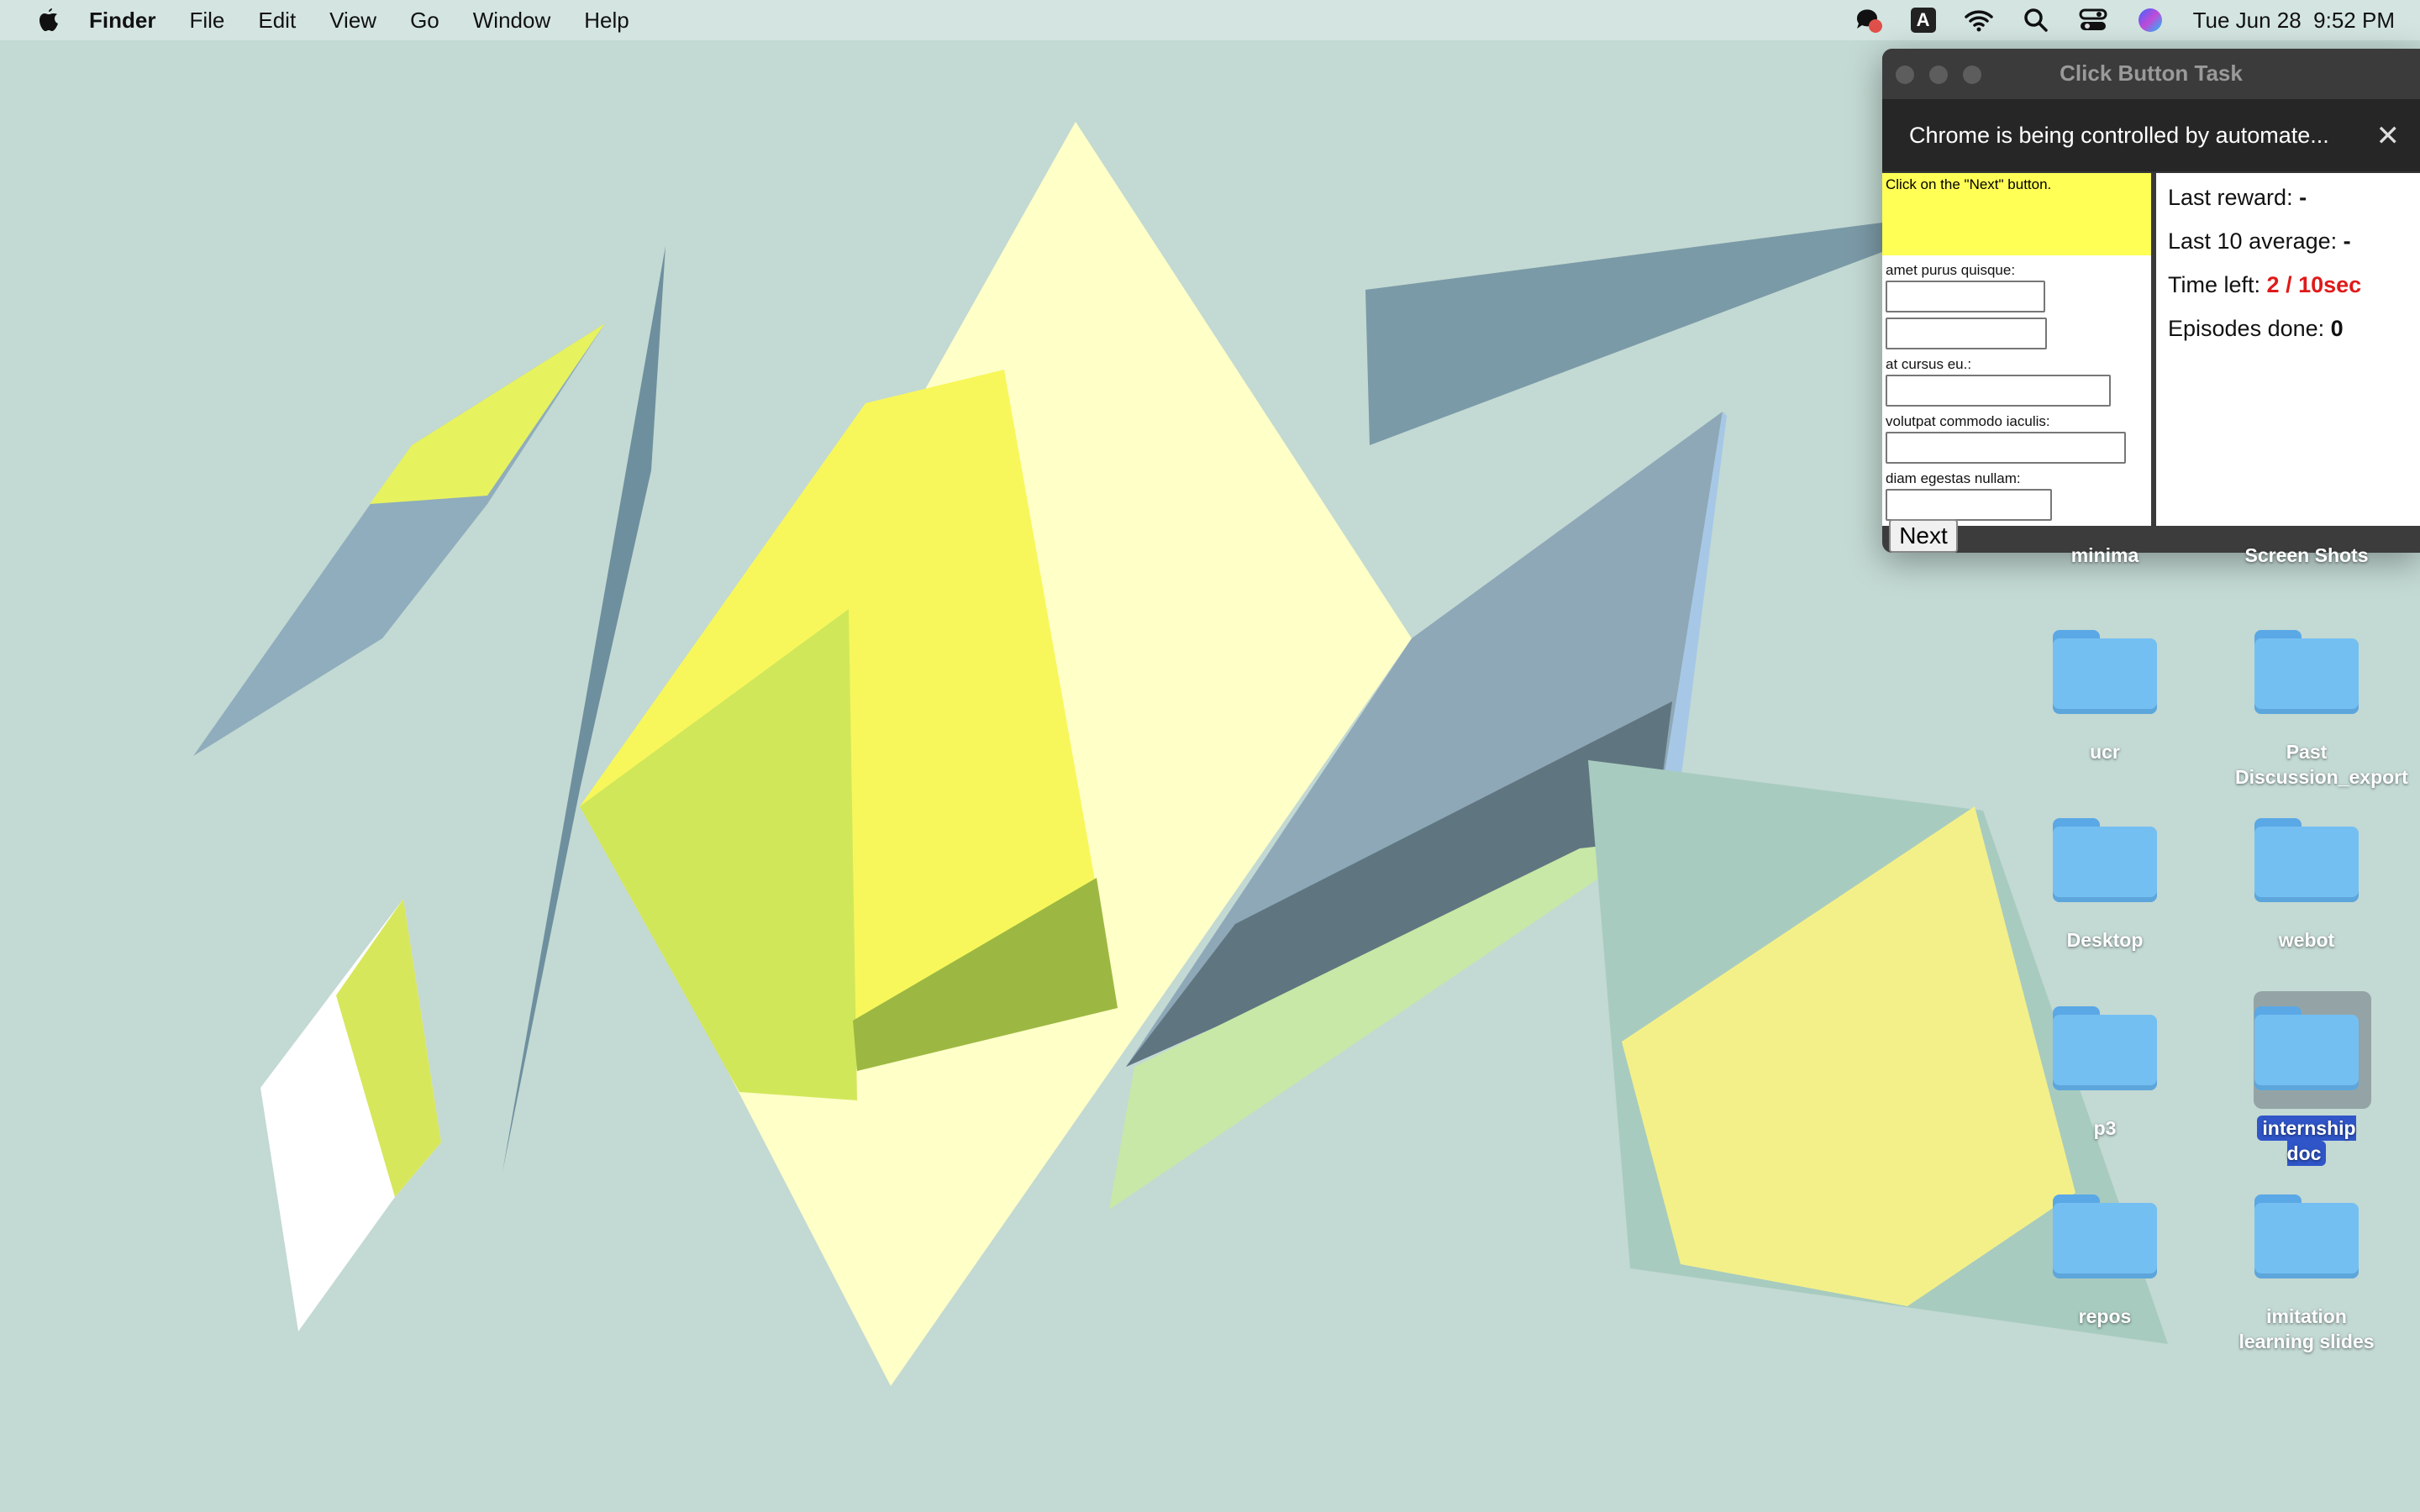  Describe the element at coordinates (1968, 421) in the screenshot. I see `field-label: volutpat commodo iaculis:` at that location.